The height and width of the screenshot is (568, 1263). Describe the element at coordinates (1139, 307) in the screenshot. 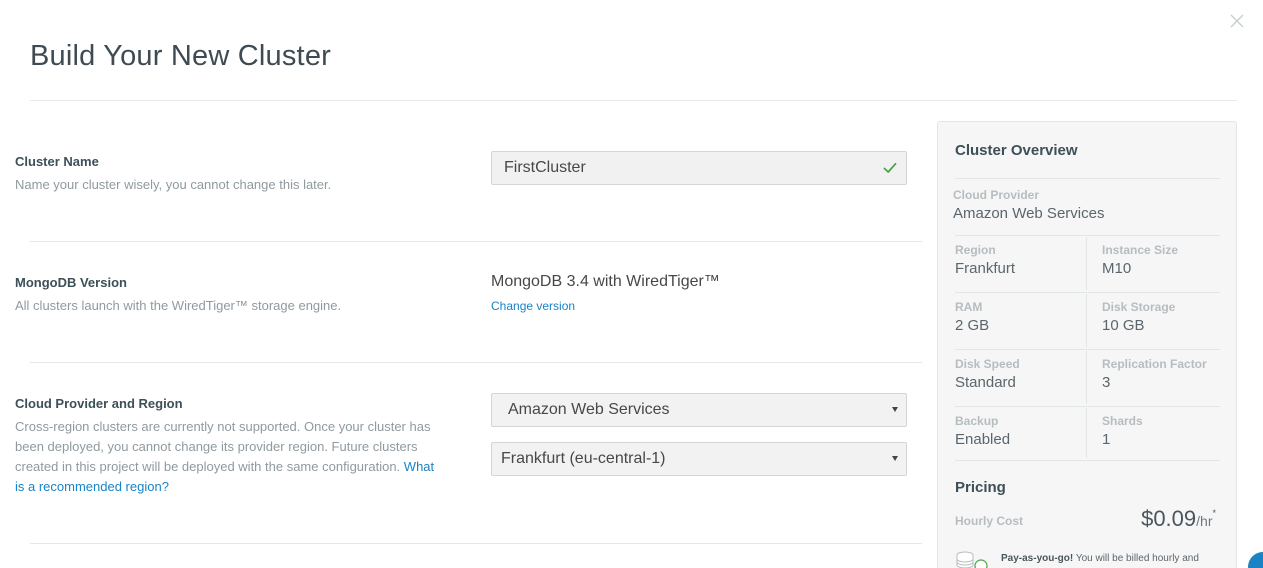

I see `disk-storage-label: Disk Storage` at that location.